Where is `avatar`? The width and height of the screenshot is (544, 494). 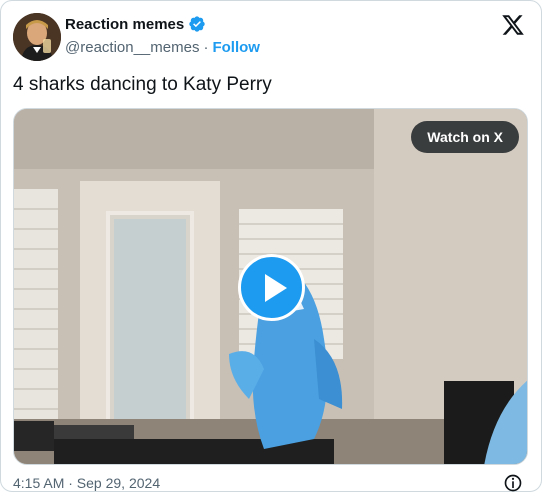
avatar is located at coordinates (37, 37).